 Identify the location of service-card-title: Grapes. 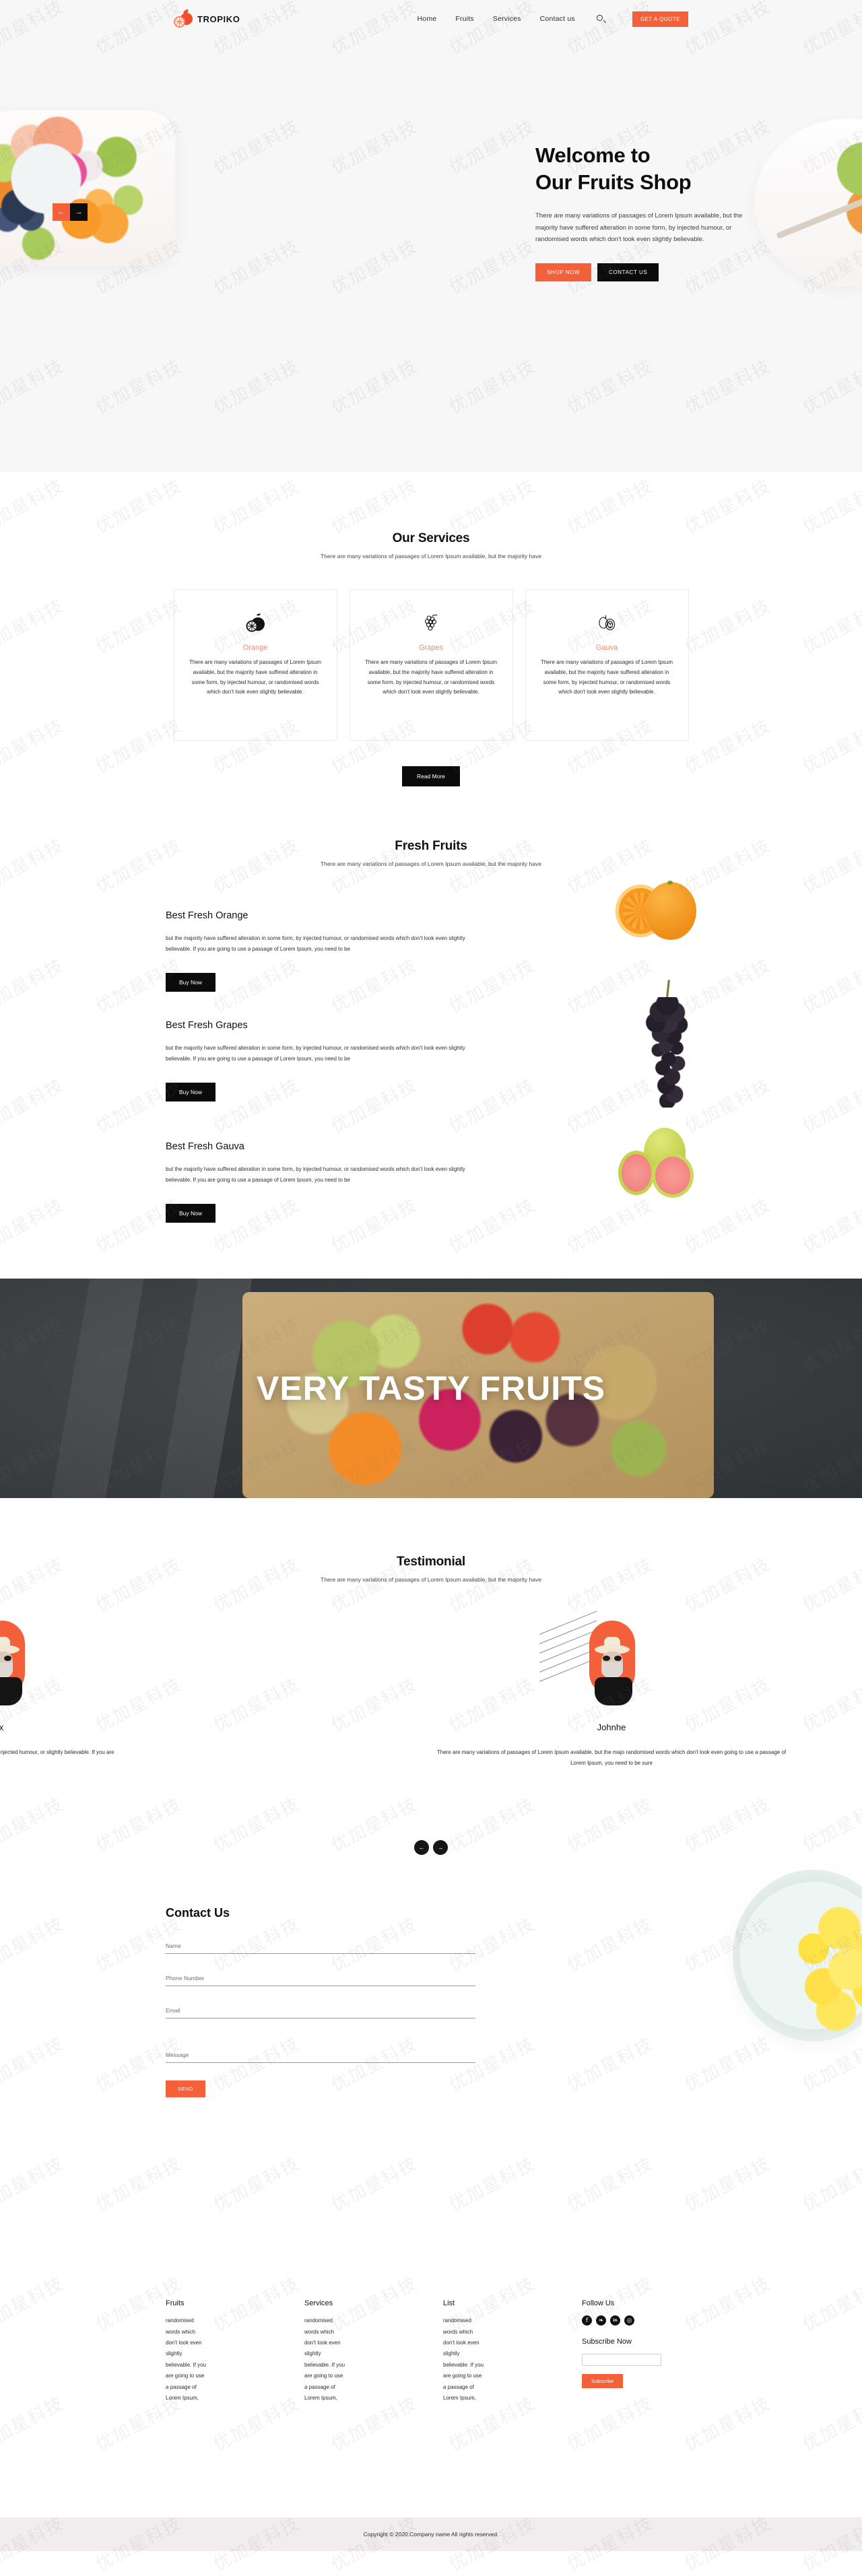
(431, 648).